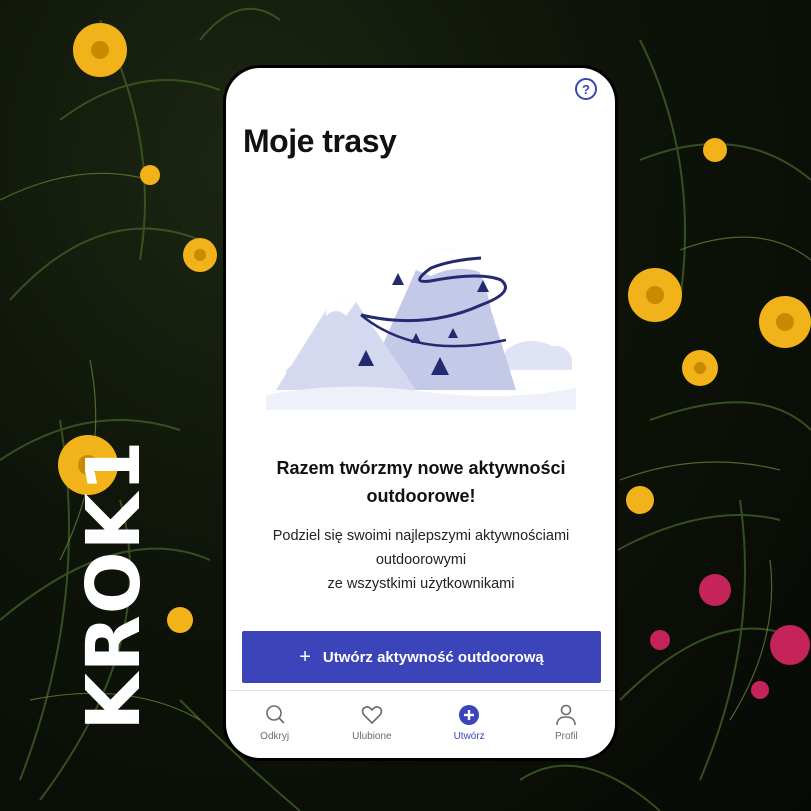 This screenshot has height=811, width=811. I want to click on description-line: outdoorowymi, so click(421, 560).